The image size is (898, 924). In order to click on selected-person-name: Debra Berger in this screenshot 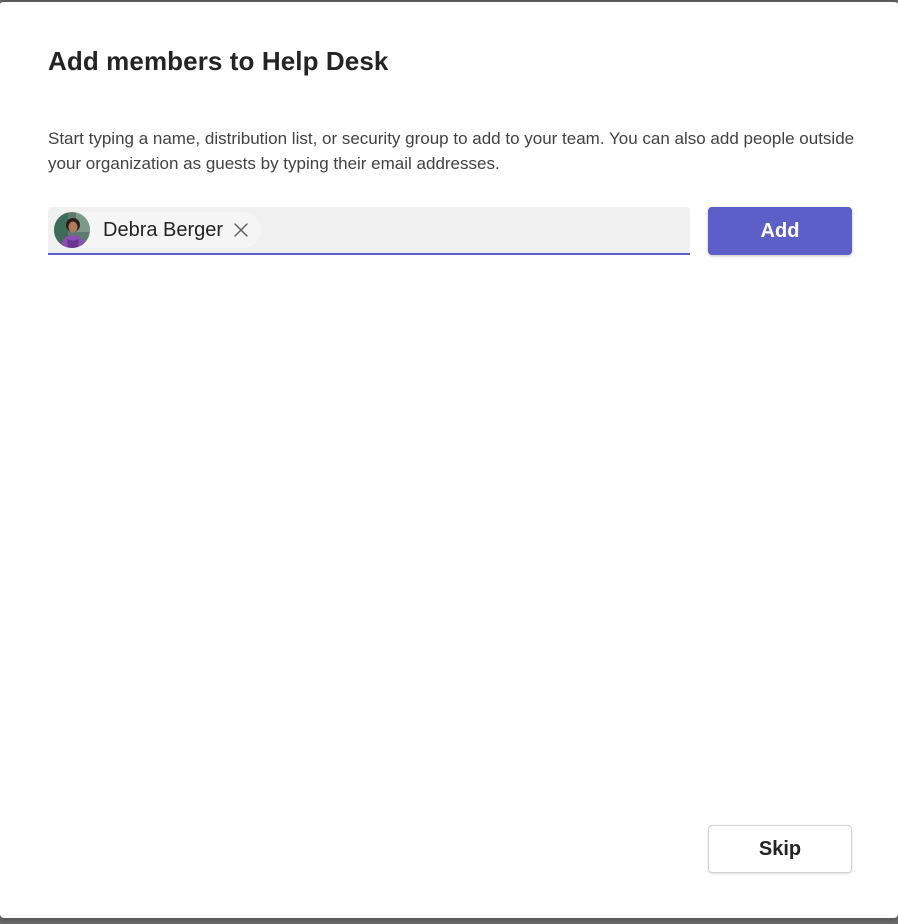, I will do `click(163, 229)`.